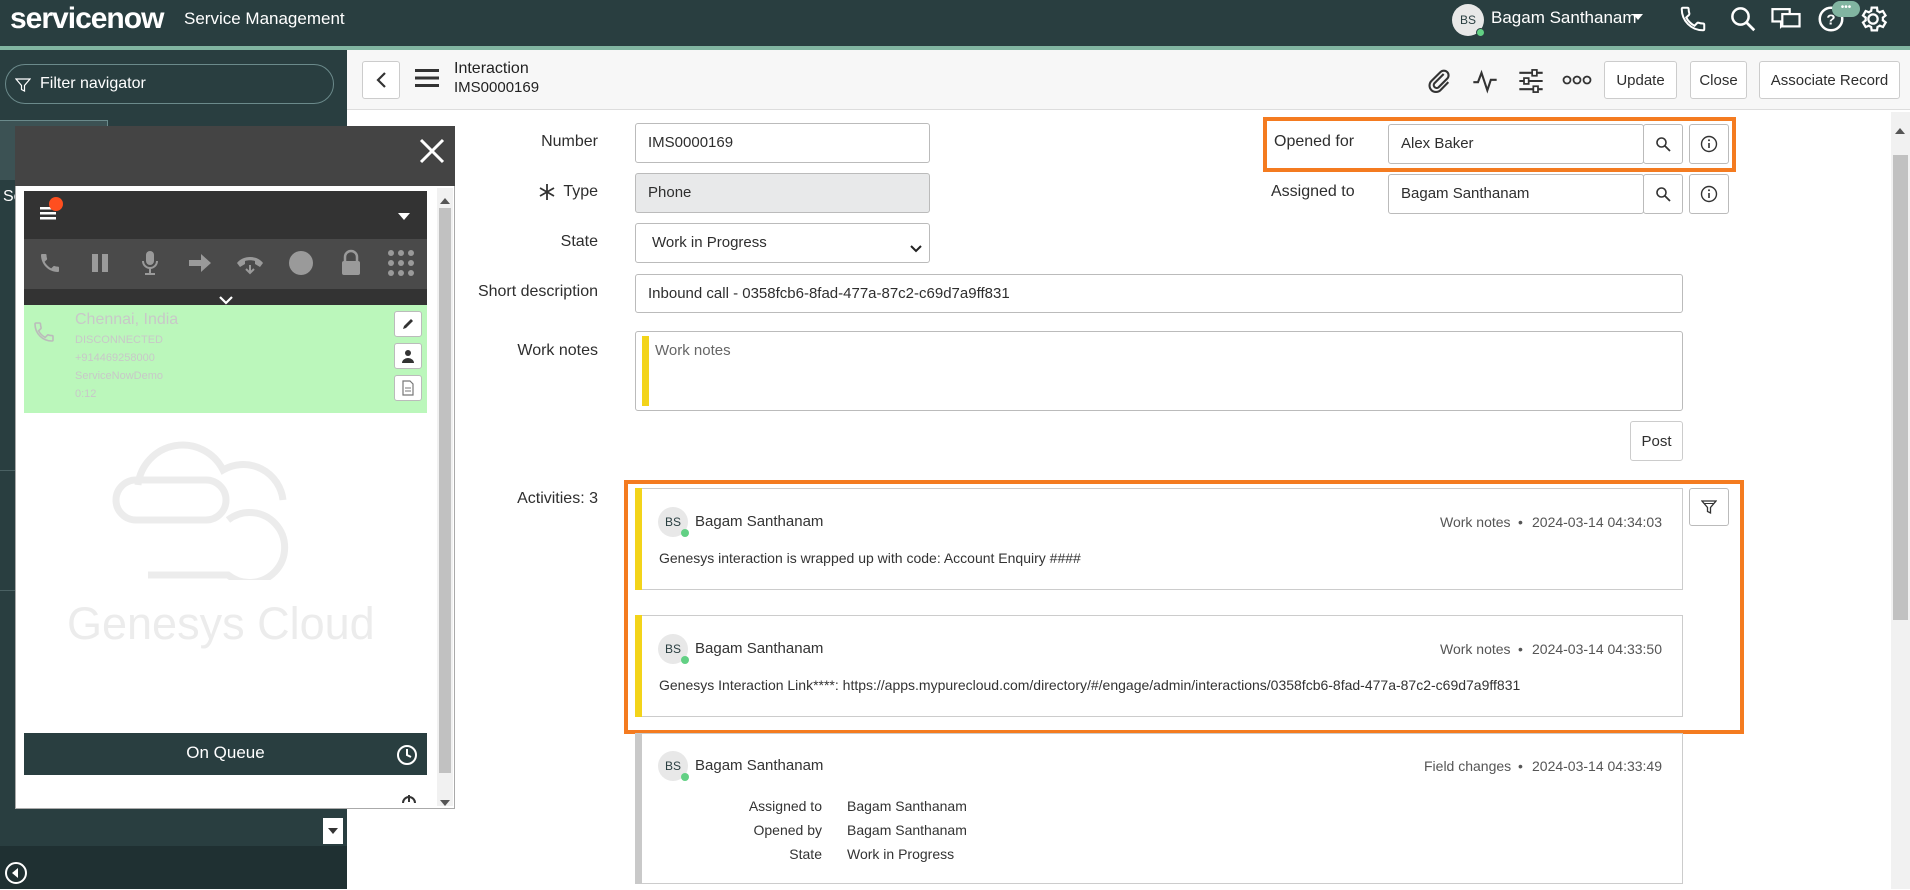 This screenshot has width=1910, height=890. I want to click on back-button, so click(381, 80).